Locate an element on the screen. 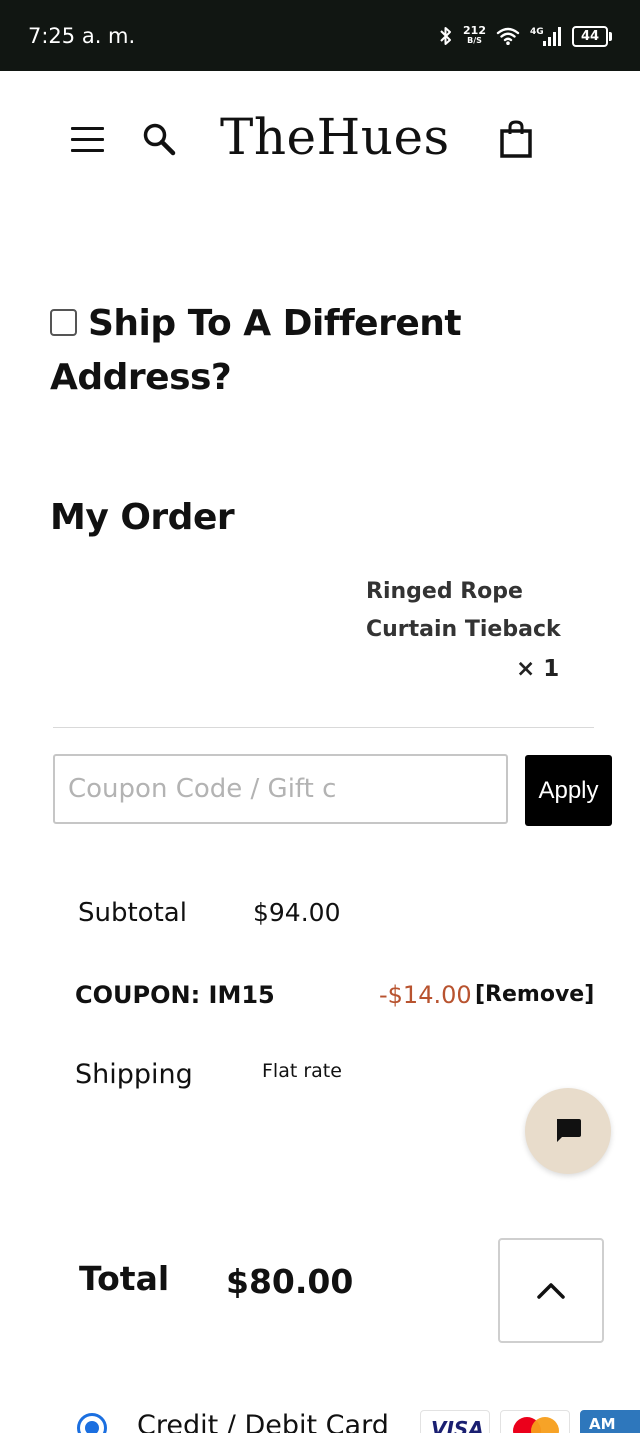 The width and height of the screenshot is (640, 1433). ship-different-address: Ship To A Different Address? is located at coordinates (285, 351).